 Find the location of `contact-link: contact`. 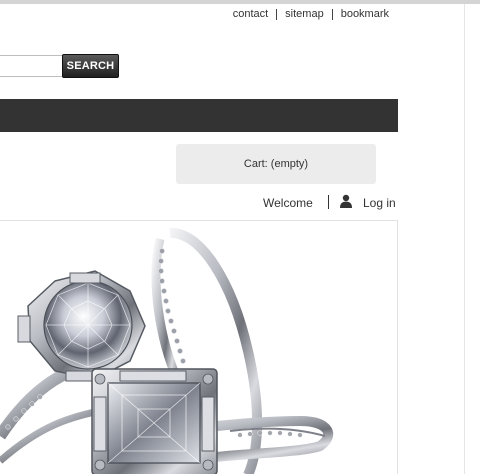

contact-link: contact is located at coordinates (250, 14).